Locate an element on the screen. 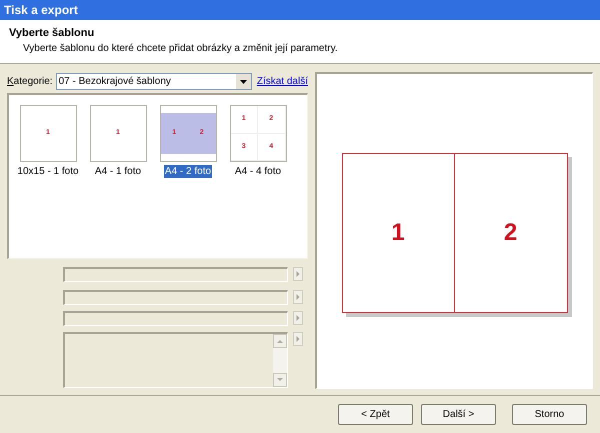 The image size is (600, 433). category-label: Kategorie: is located at coordinates (30, 81).